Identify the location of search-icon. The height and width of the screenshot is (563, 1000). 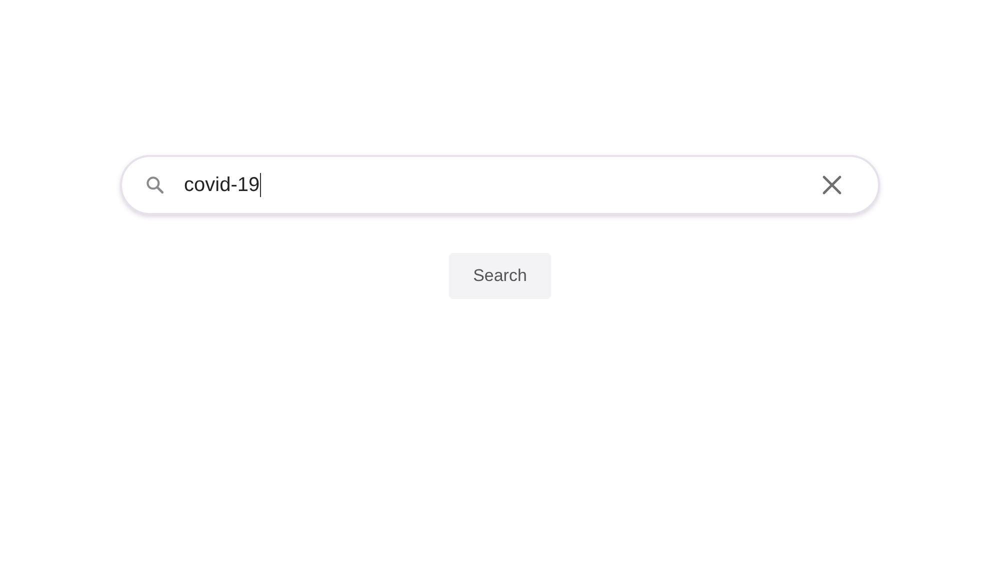
(155, 185).